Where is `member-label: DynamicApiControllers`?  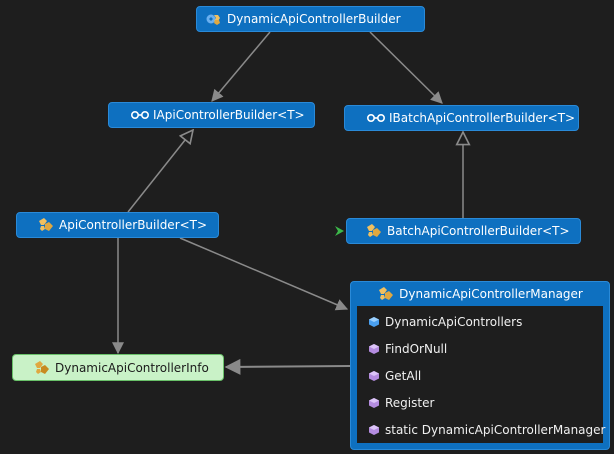
member-label: DynamicApiControllers is located at coordinates (454, 321).